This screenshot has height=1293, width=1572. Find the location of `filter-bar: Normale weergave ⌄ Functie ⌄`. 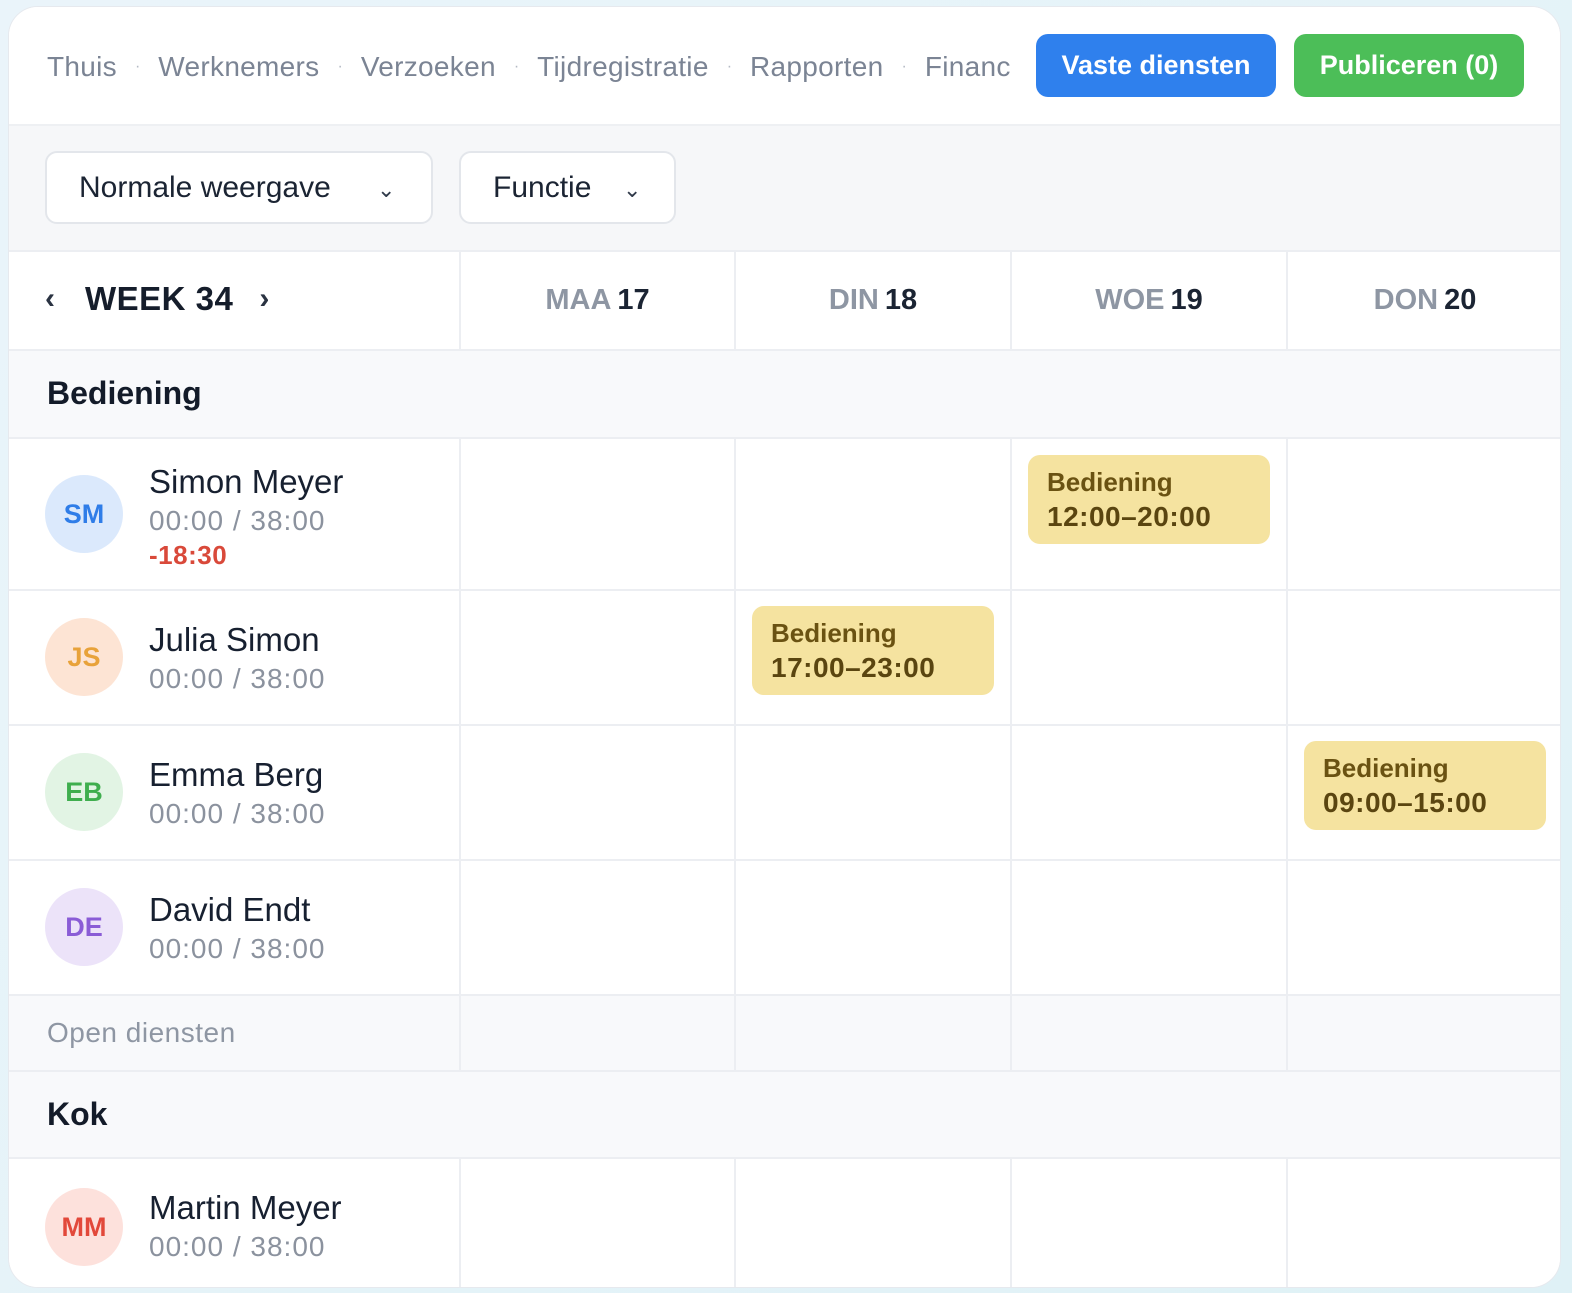

filter-bar: Normale weergave ⌄ Functie ⌄ is located at coordinates (784, 189).